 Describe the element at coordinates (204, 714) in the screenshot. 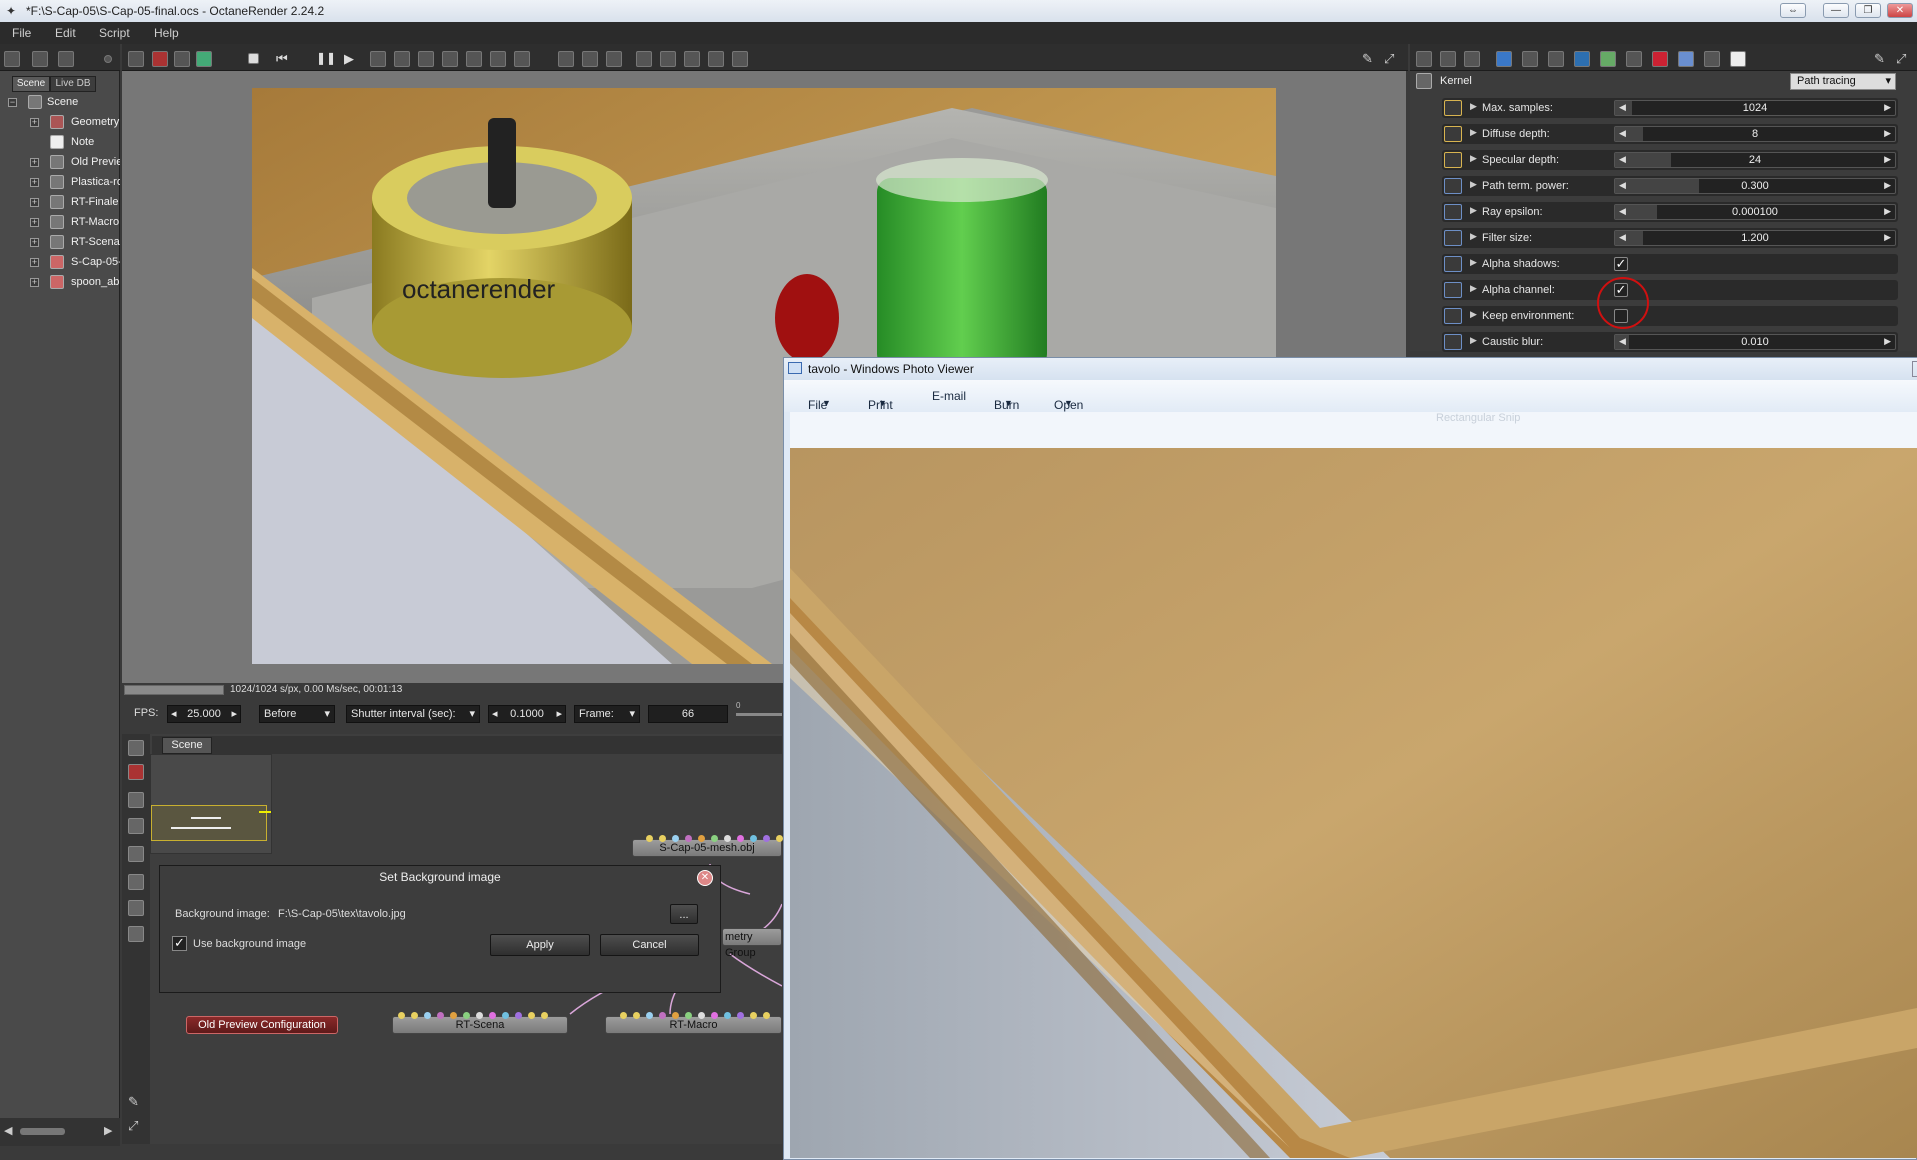

I see `fps-spinner: ◂ 25.000 ▸` at that location.